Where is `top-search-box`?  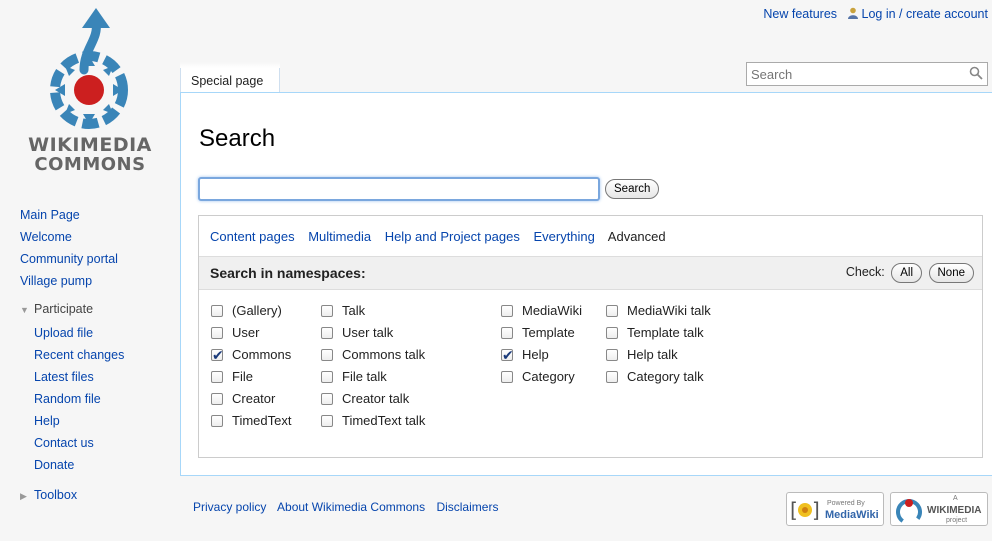
top-search-box is located at coordinates (867, 74).